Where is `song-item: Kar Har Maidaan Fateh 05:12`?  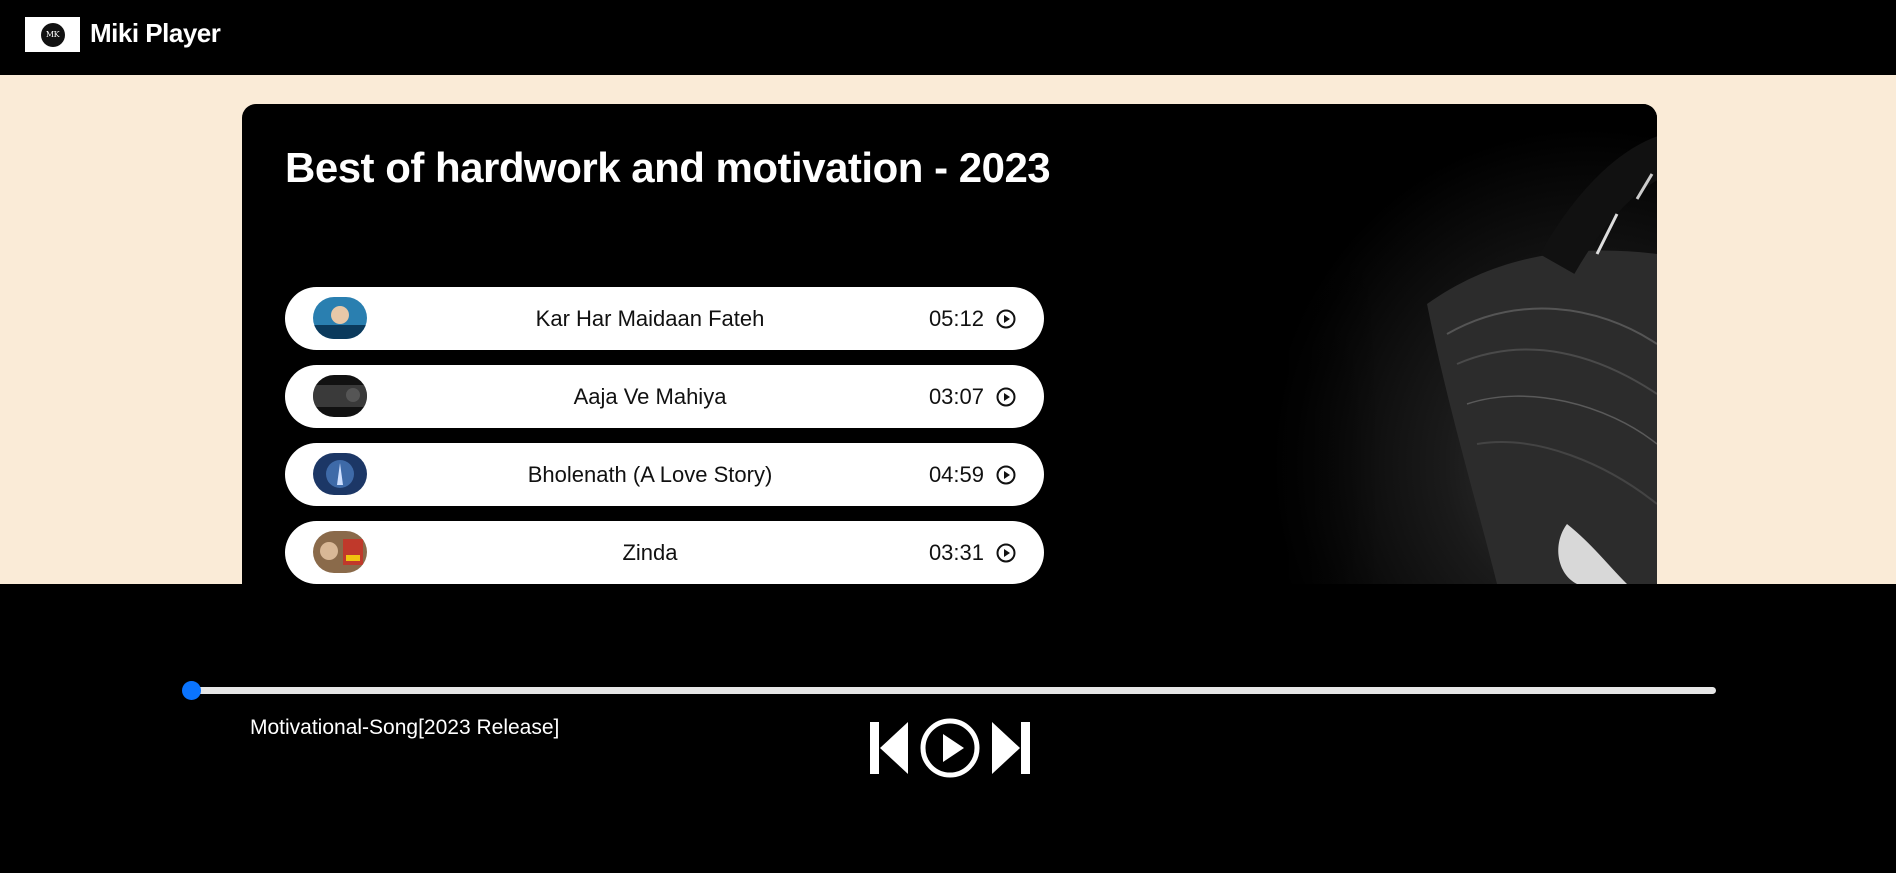
song-item: Kar Har Maidaan Fateh 05:12 is located at coordinates (664, 318).